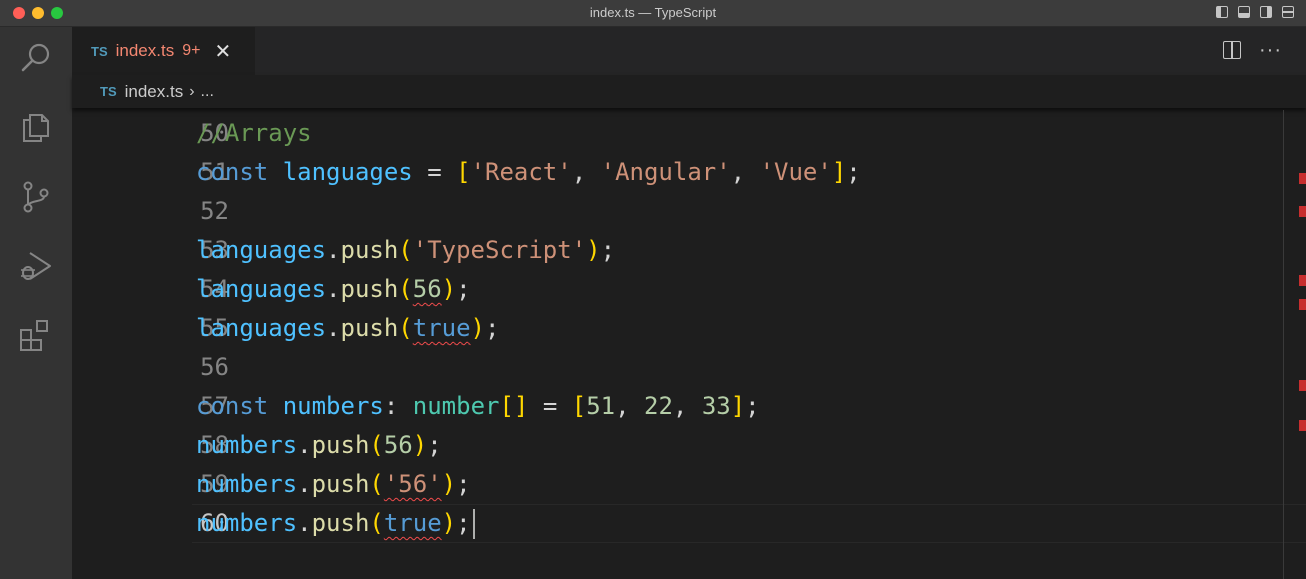 The image size is (1306, 579). Describe the element at coordinates (689, 523) in the screenshot. I see `code-line: 60 numbers.push(true);` at that location.